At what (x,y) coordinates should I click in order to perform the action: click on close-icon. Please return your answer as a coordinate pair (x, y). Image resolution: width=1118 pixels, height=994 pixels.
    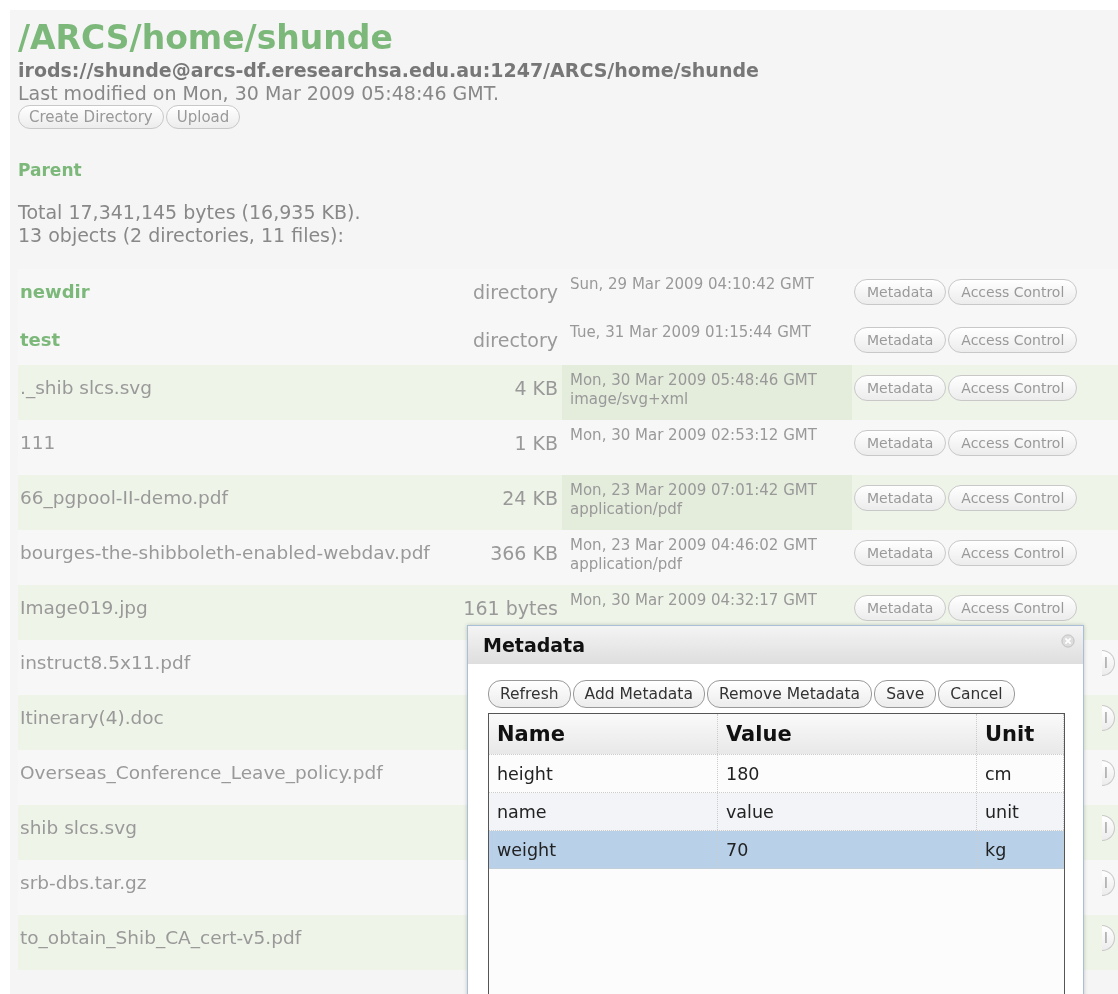
    Looking at the image, I should click on (1068, 641).